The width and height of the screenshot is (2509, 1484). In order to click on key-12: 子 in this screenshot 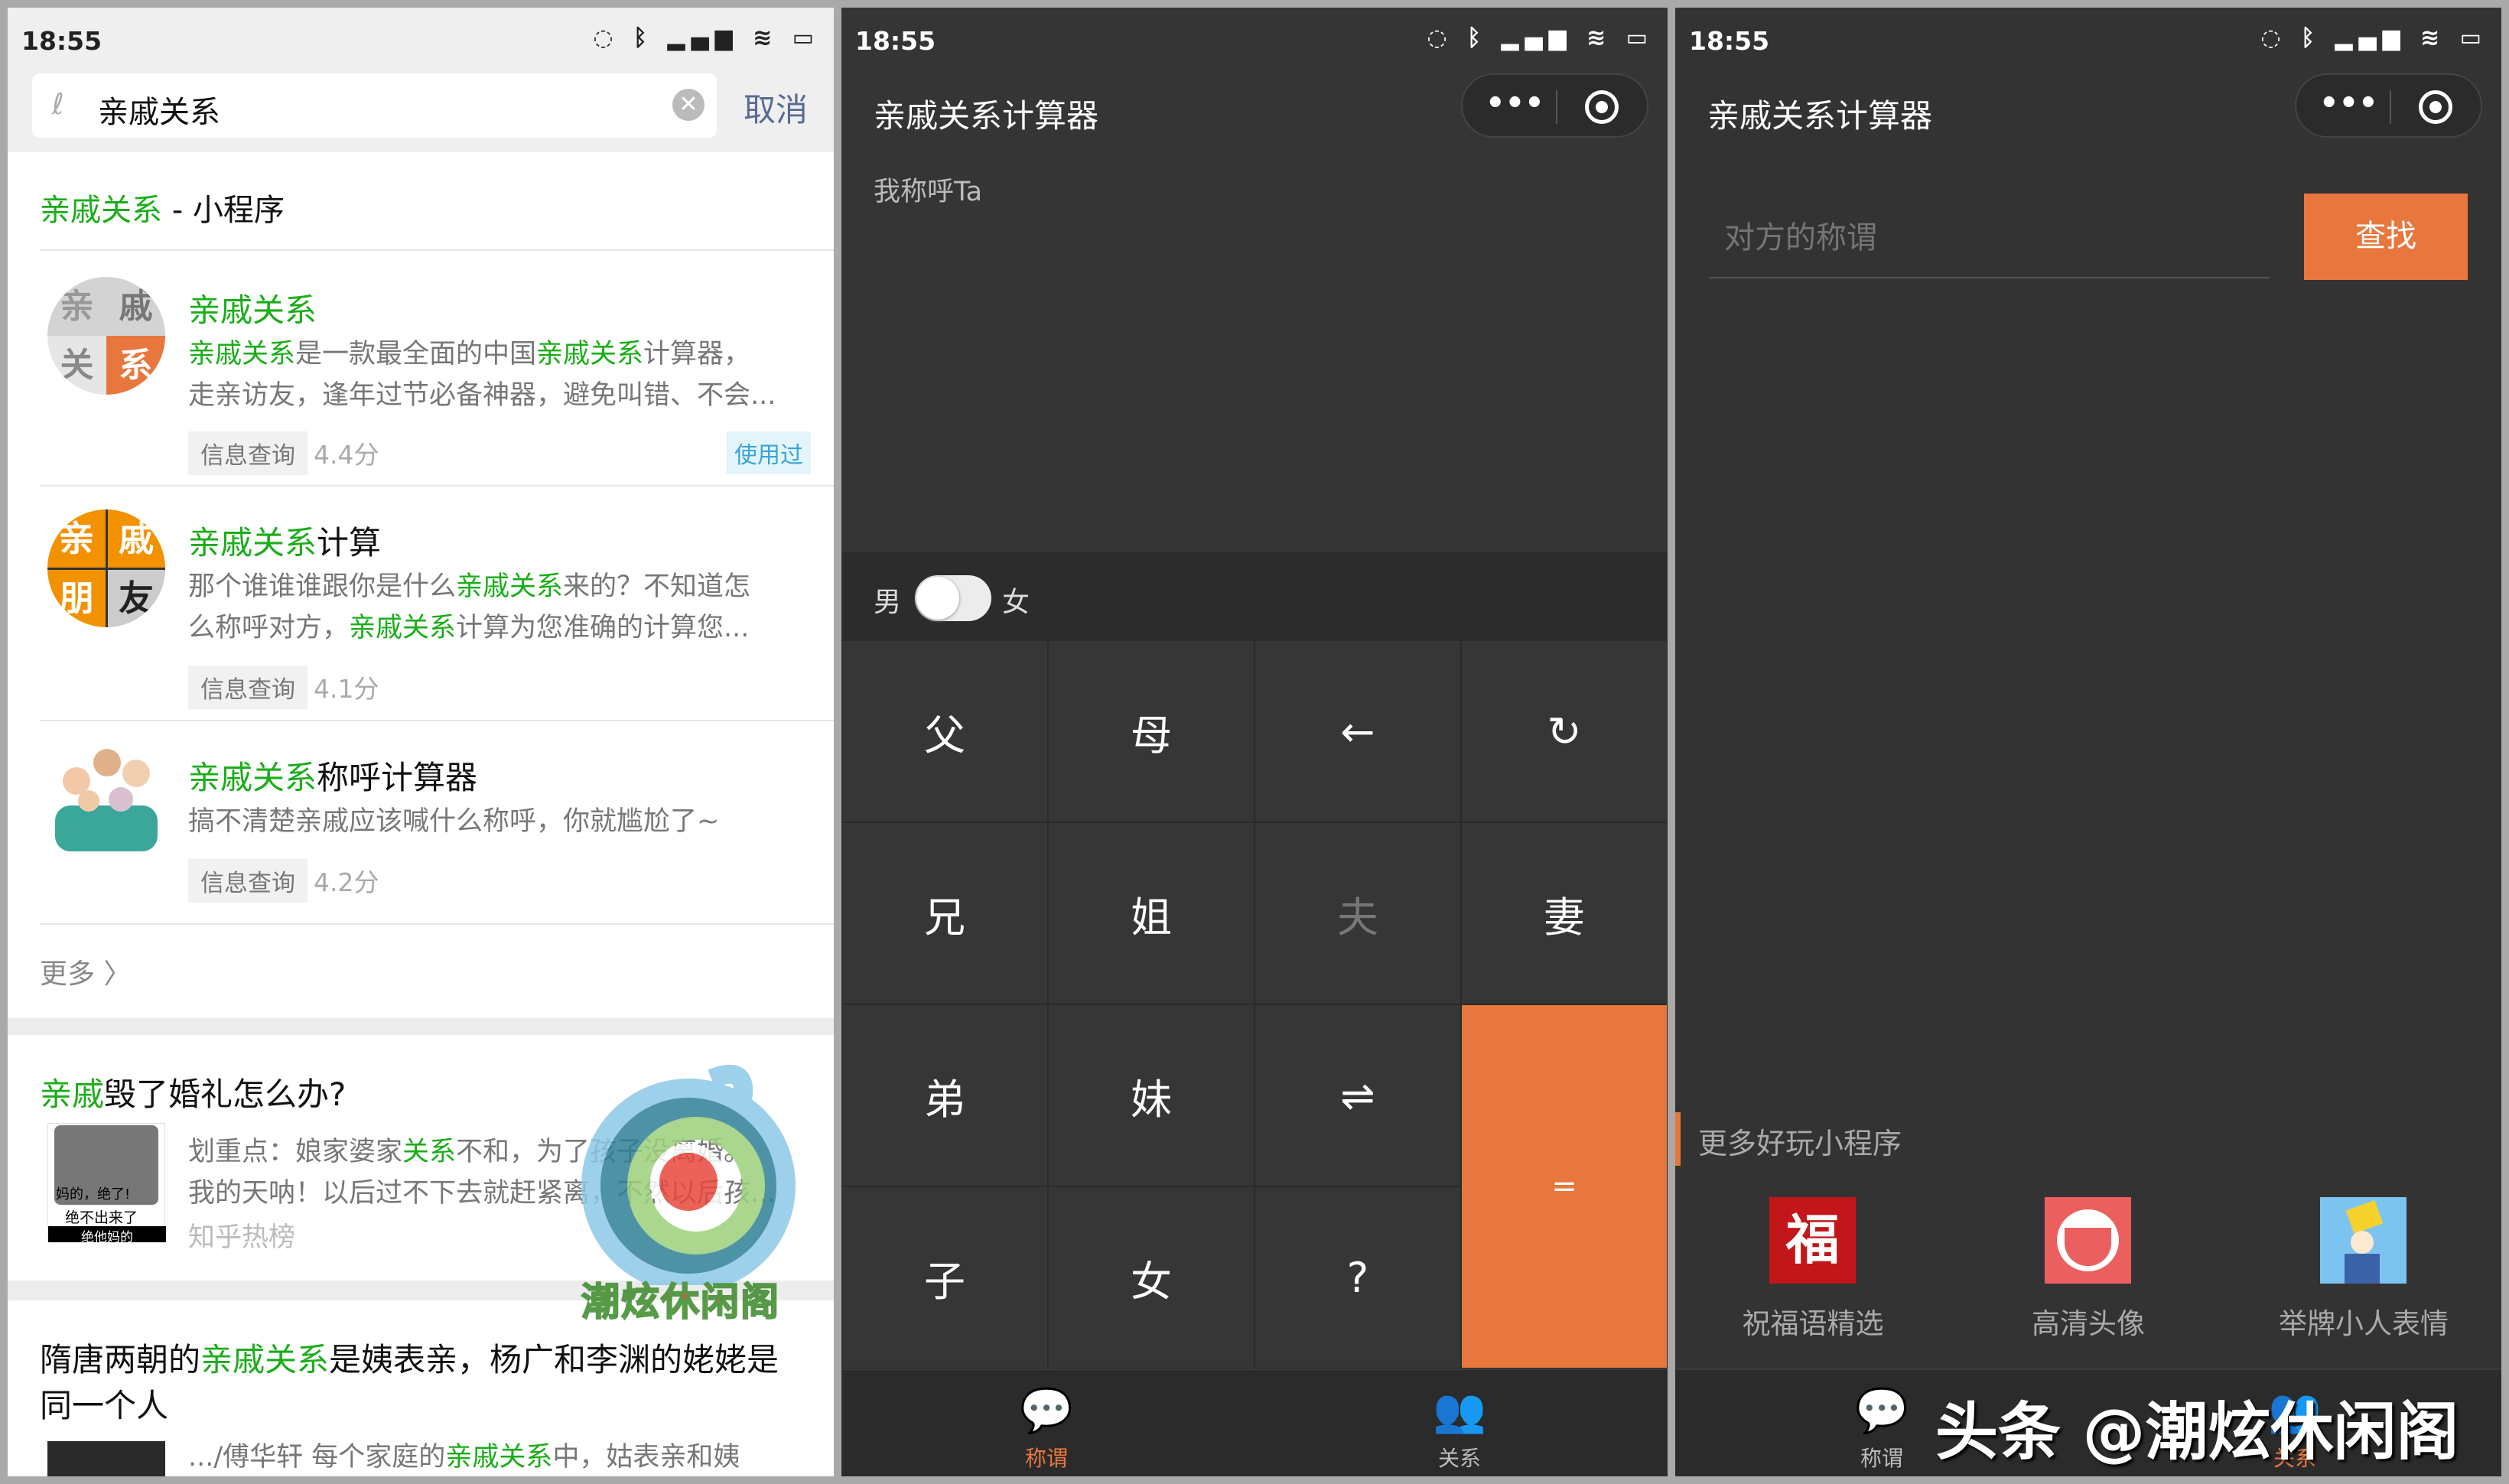, I will do `click(944, 1277)`.